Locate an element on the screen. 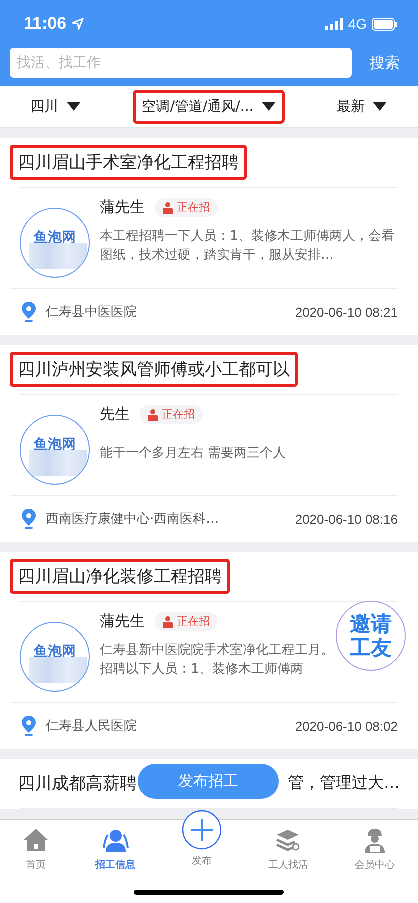  search-button: 搜索 is located at coordinates (385, 63).